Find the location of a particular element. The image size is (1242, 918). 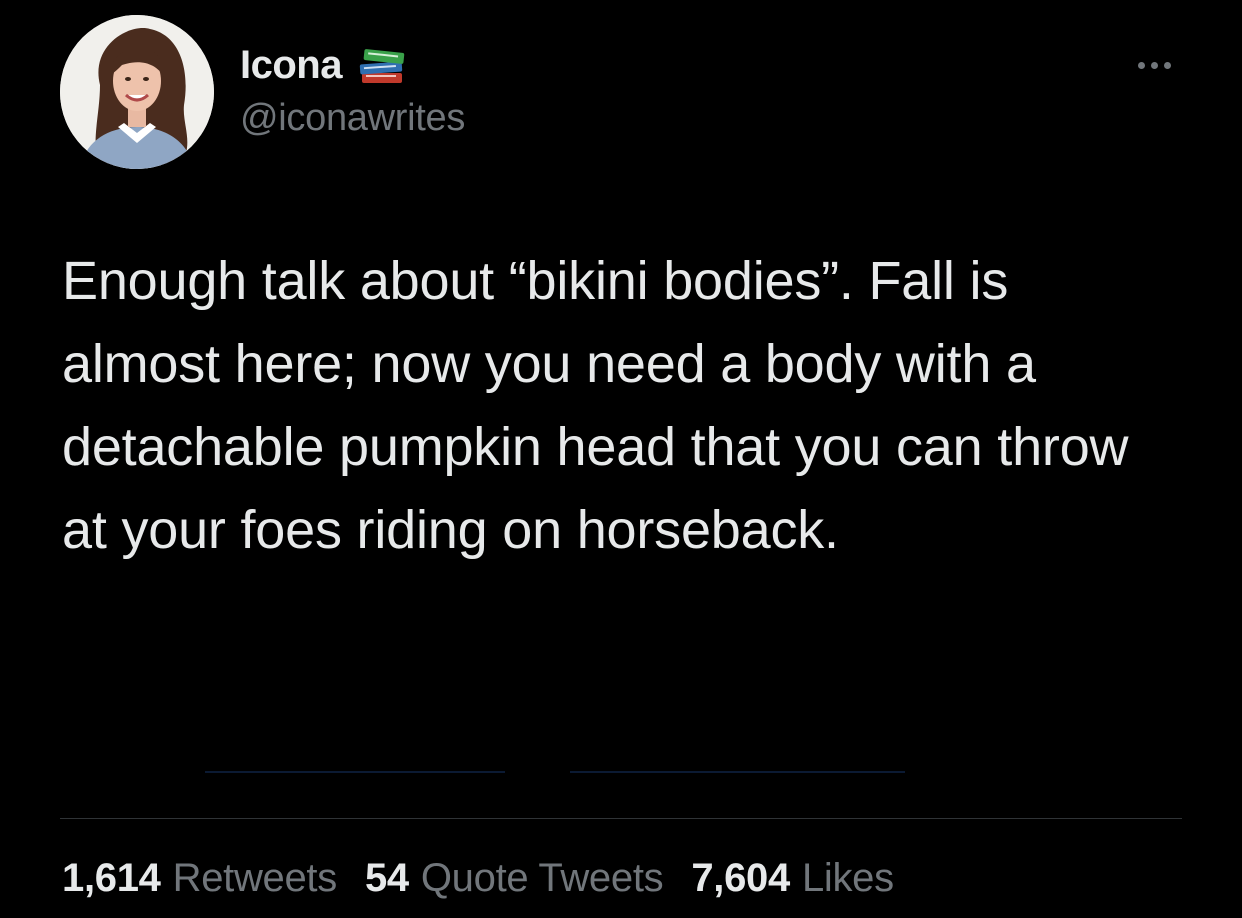

books-icon is located at coordinates (383, 65).